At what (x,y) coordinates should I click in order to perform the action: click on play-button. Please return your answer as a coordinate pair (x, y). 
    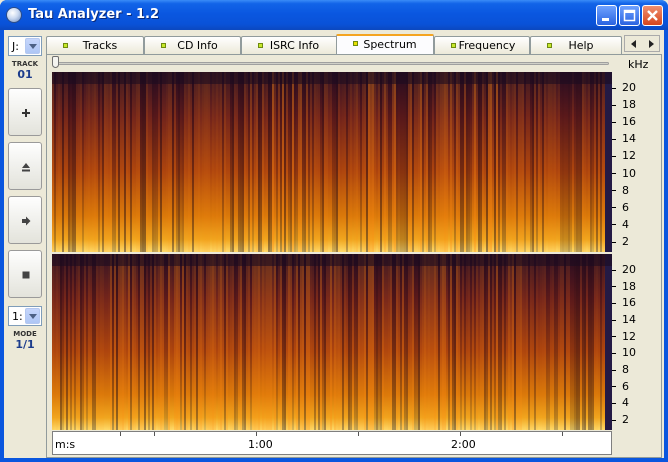
    Looking at the image, I should click on (25, 220).